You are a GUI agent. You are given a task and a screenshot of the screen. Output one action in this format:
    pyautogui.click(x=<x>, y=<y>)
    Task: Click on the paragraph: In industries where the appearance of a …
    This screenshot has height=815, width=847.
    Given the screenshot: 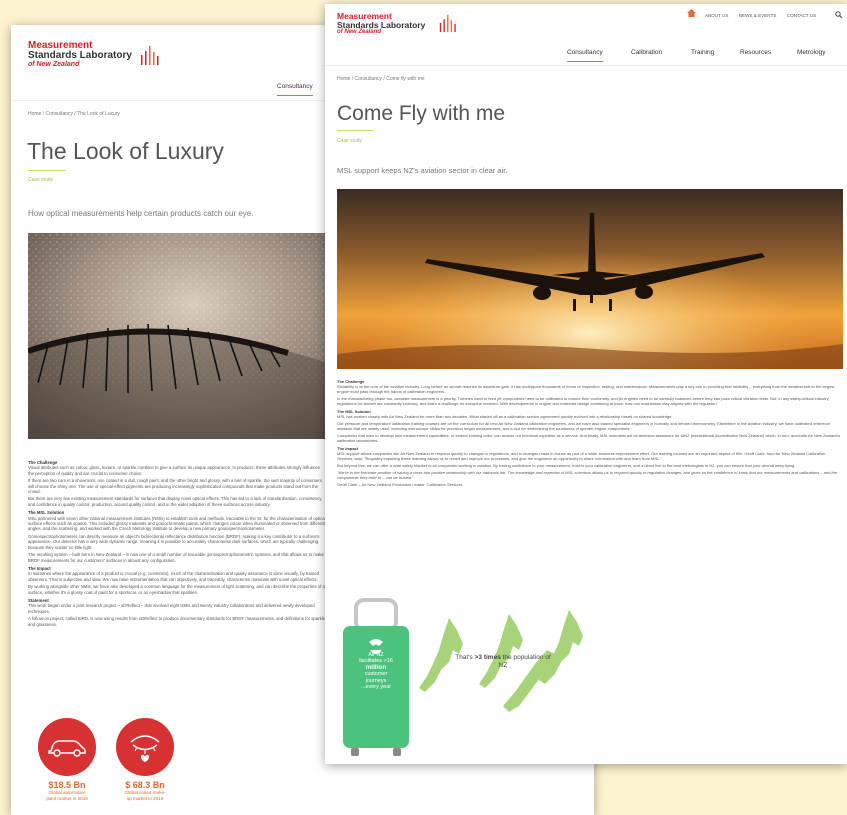 What is the action you would take?
    pyautogui.click(x=174, y=576)
    